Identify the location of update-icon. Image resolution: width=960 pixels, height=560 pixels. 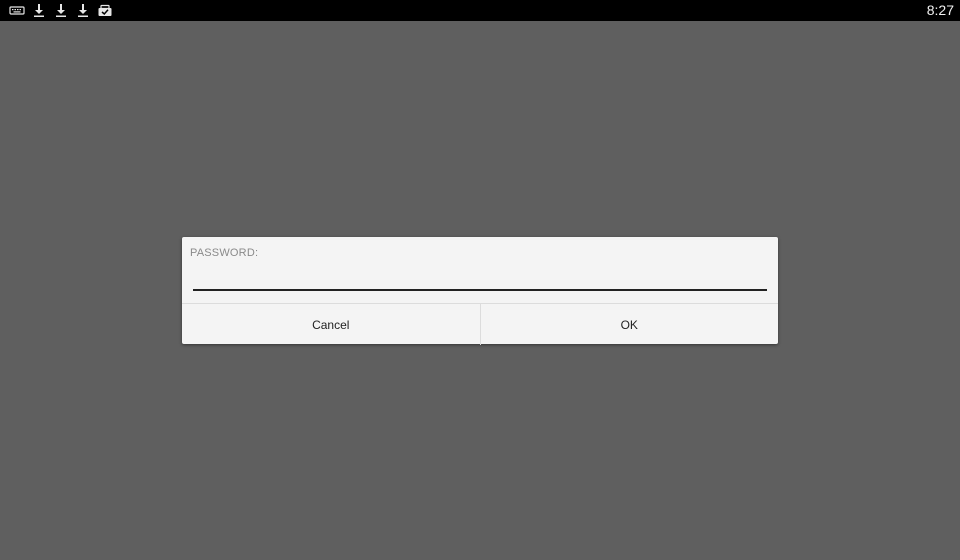
(105, 10).